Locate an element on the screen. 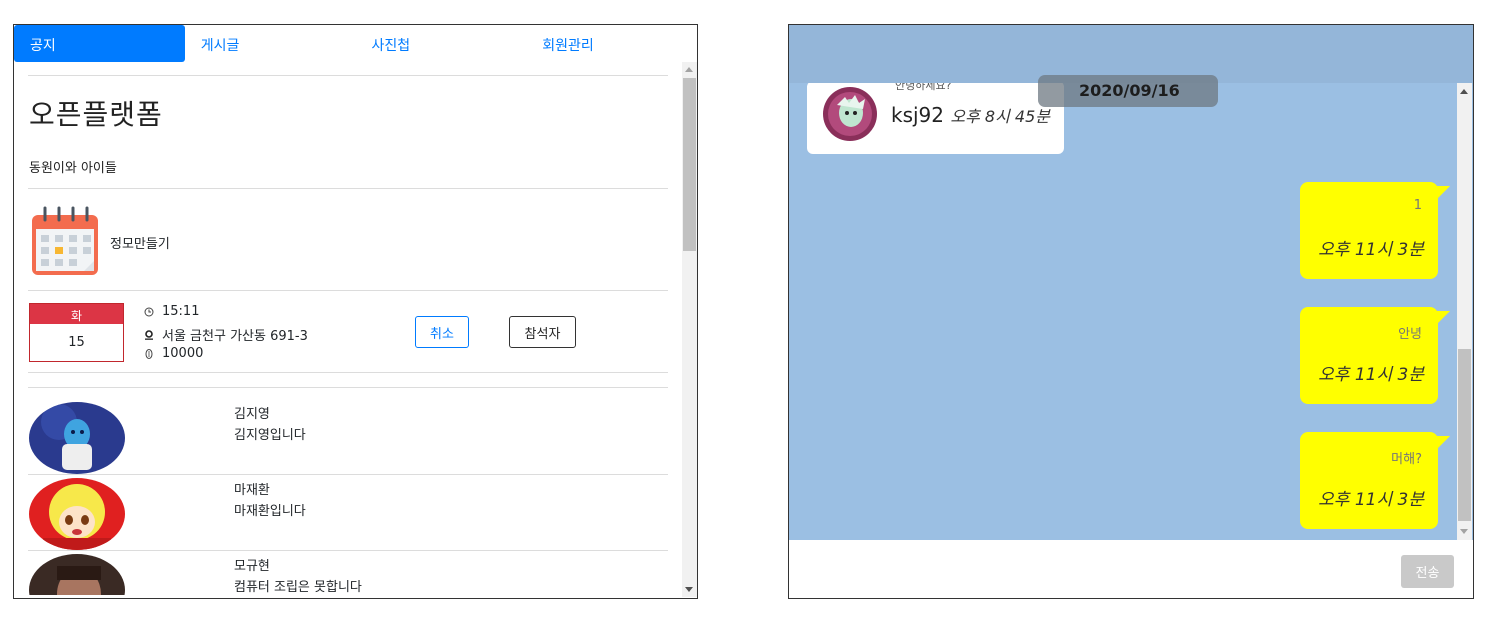 This screenshot has width=1504, height=626. tab-bar: 공지 게시글 사진첩 회원관리 is located at coordinates (355, 43).